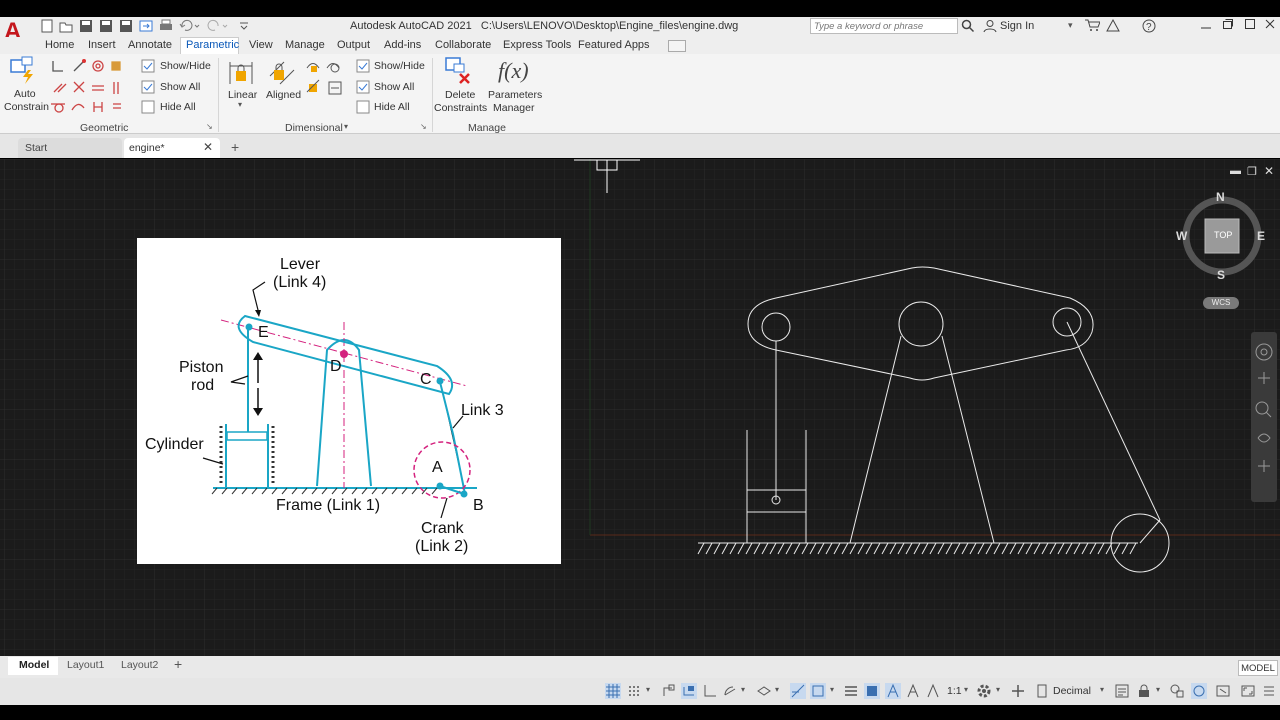  Describe the element at coordinates (86, 26) in the screenshot. I see `save-icon` at that location.